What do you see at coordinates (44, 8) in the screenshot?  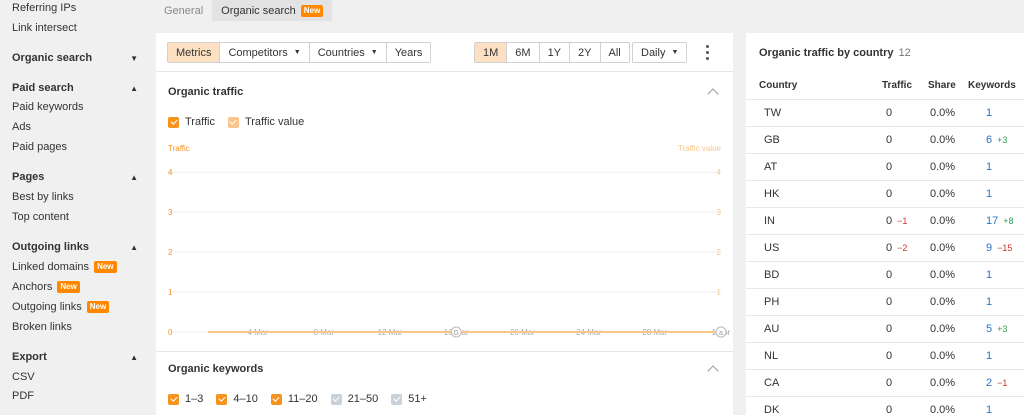 I see `sidebar-item-referring-ips: Referring IPs` at bounding box center [44, 8].